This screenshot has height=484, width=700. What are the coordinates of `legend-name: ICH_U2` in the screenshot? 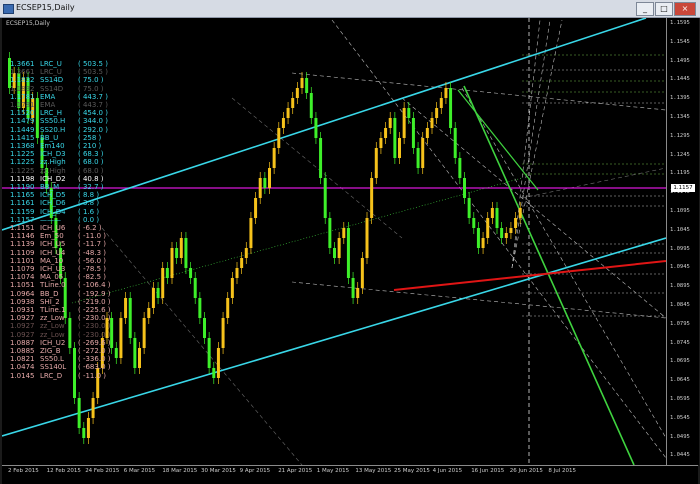 It's located at (53, 342).